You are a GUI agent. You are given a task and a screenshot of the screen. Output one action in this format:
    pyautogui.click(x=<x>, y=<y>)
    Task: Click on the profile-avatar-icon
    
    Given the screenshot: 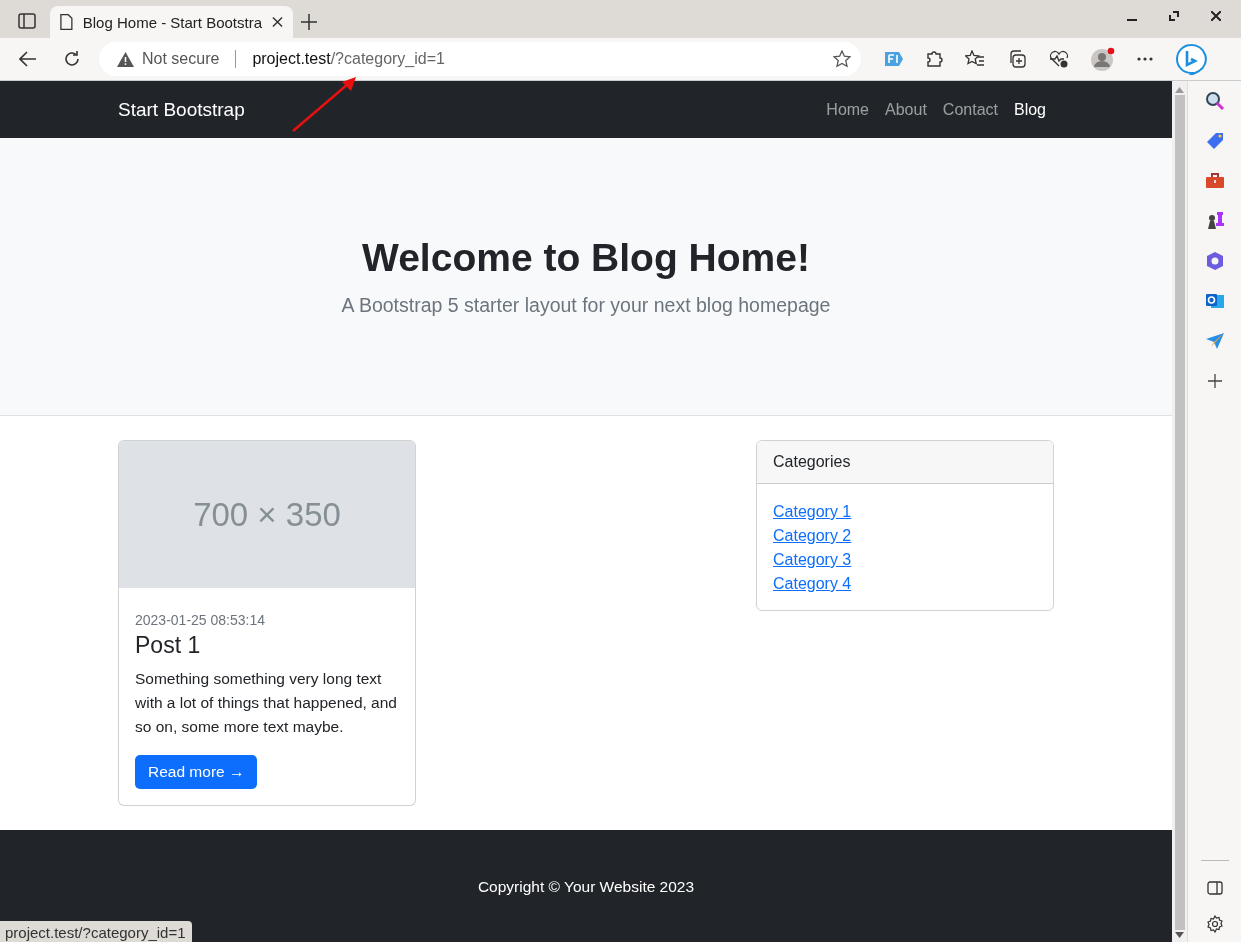 What is the action you would take?
    pyautogui.click(x=1103, y=59)
    